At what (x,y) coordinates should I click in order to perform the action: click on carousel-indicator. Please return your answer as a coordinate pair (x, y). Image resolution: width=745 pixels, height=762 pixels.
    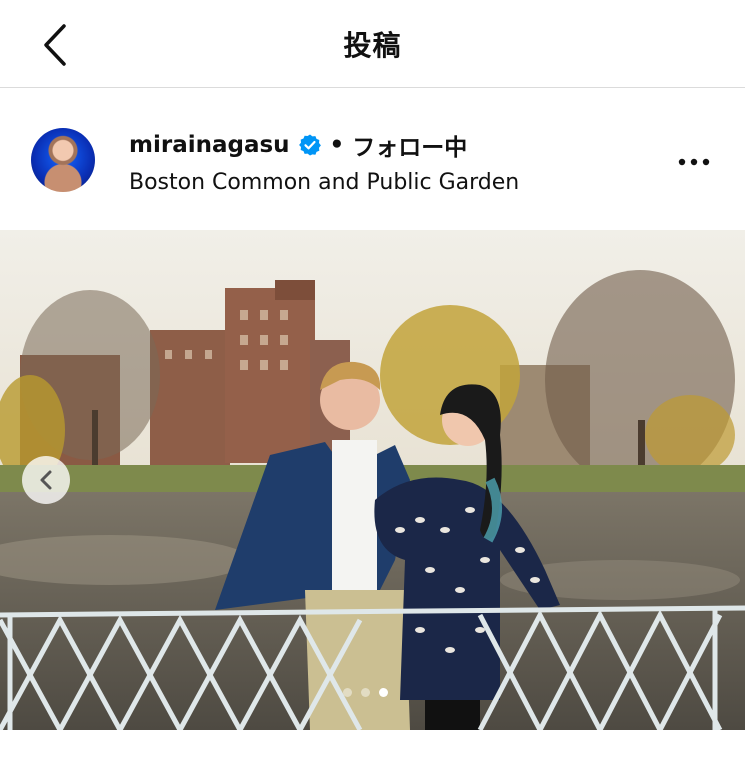
    Looking at the image, I should click on (365, 692).